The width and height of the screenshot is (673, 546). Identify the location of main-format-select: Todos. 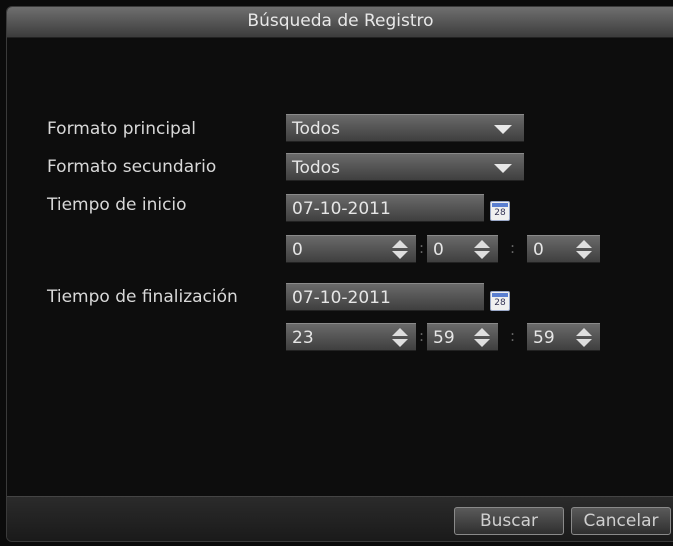
(405, 128).